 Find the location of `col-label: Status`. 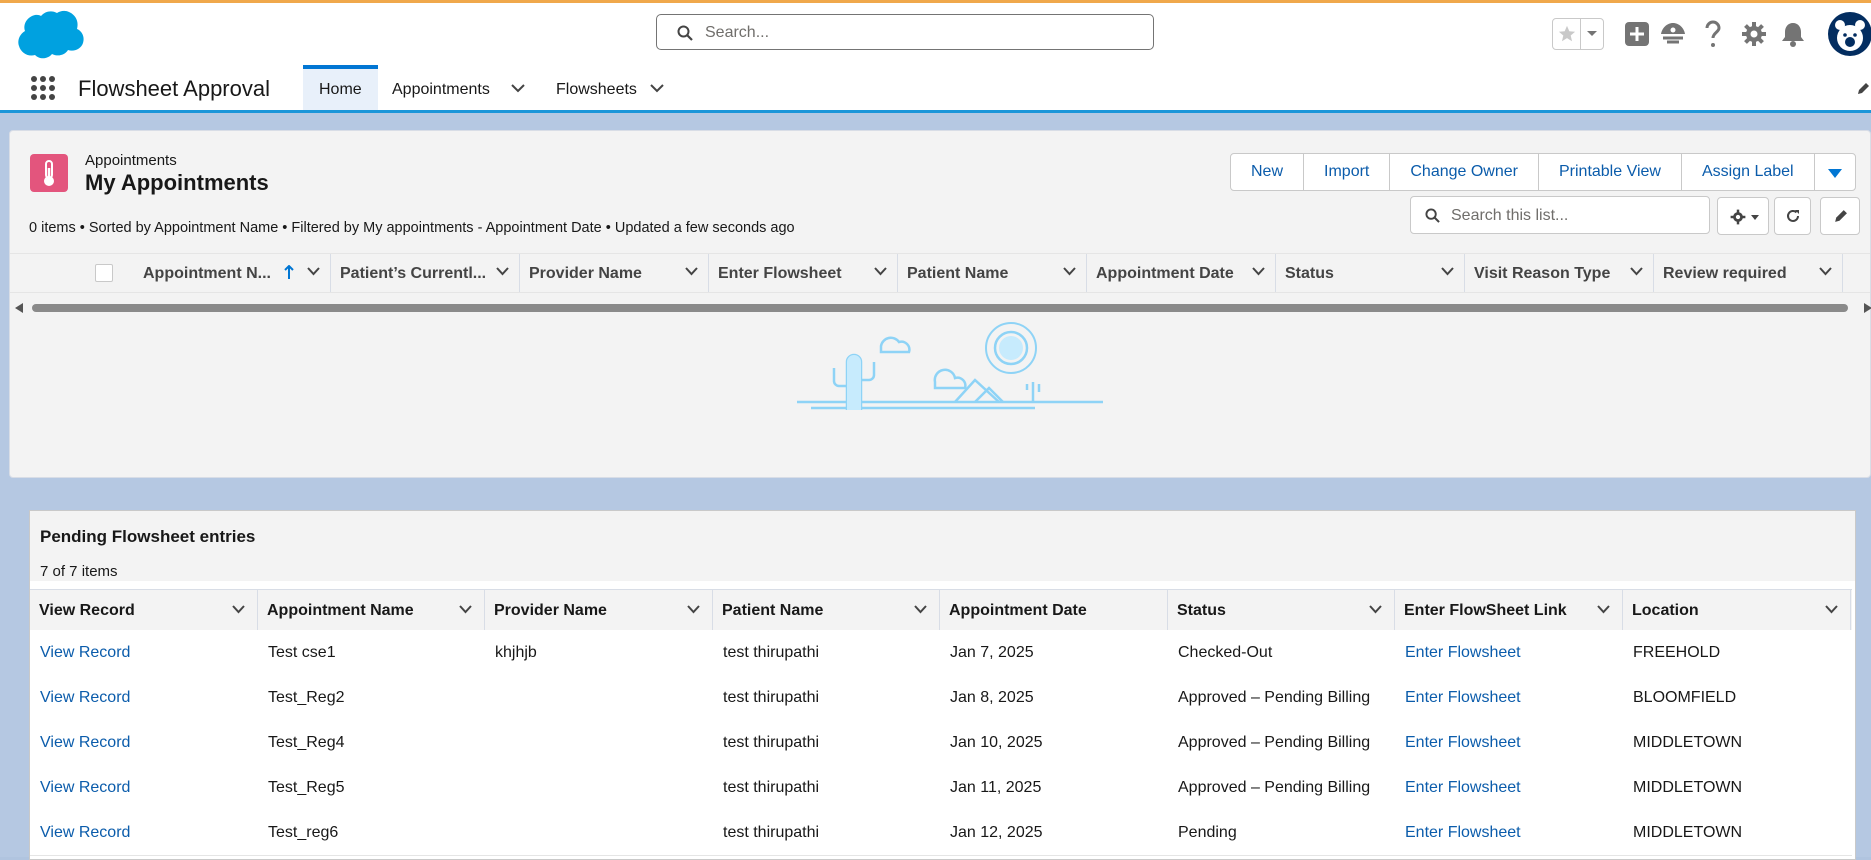

col-label: Status is located at coordinates (1201, 610).